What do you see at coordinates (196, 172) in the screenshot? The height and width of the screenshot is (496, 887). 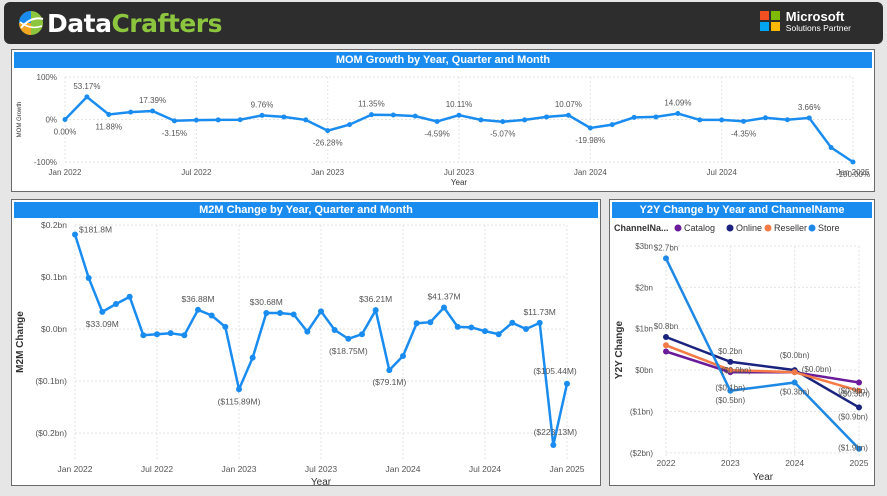 I see `mom-xtick-label: Jul 2022` at bounding box center [196, 172].